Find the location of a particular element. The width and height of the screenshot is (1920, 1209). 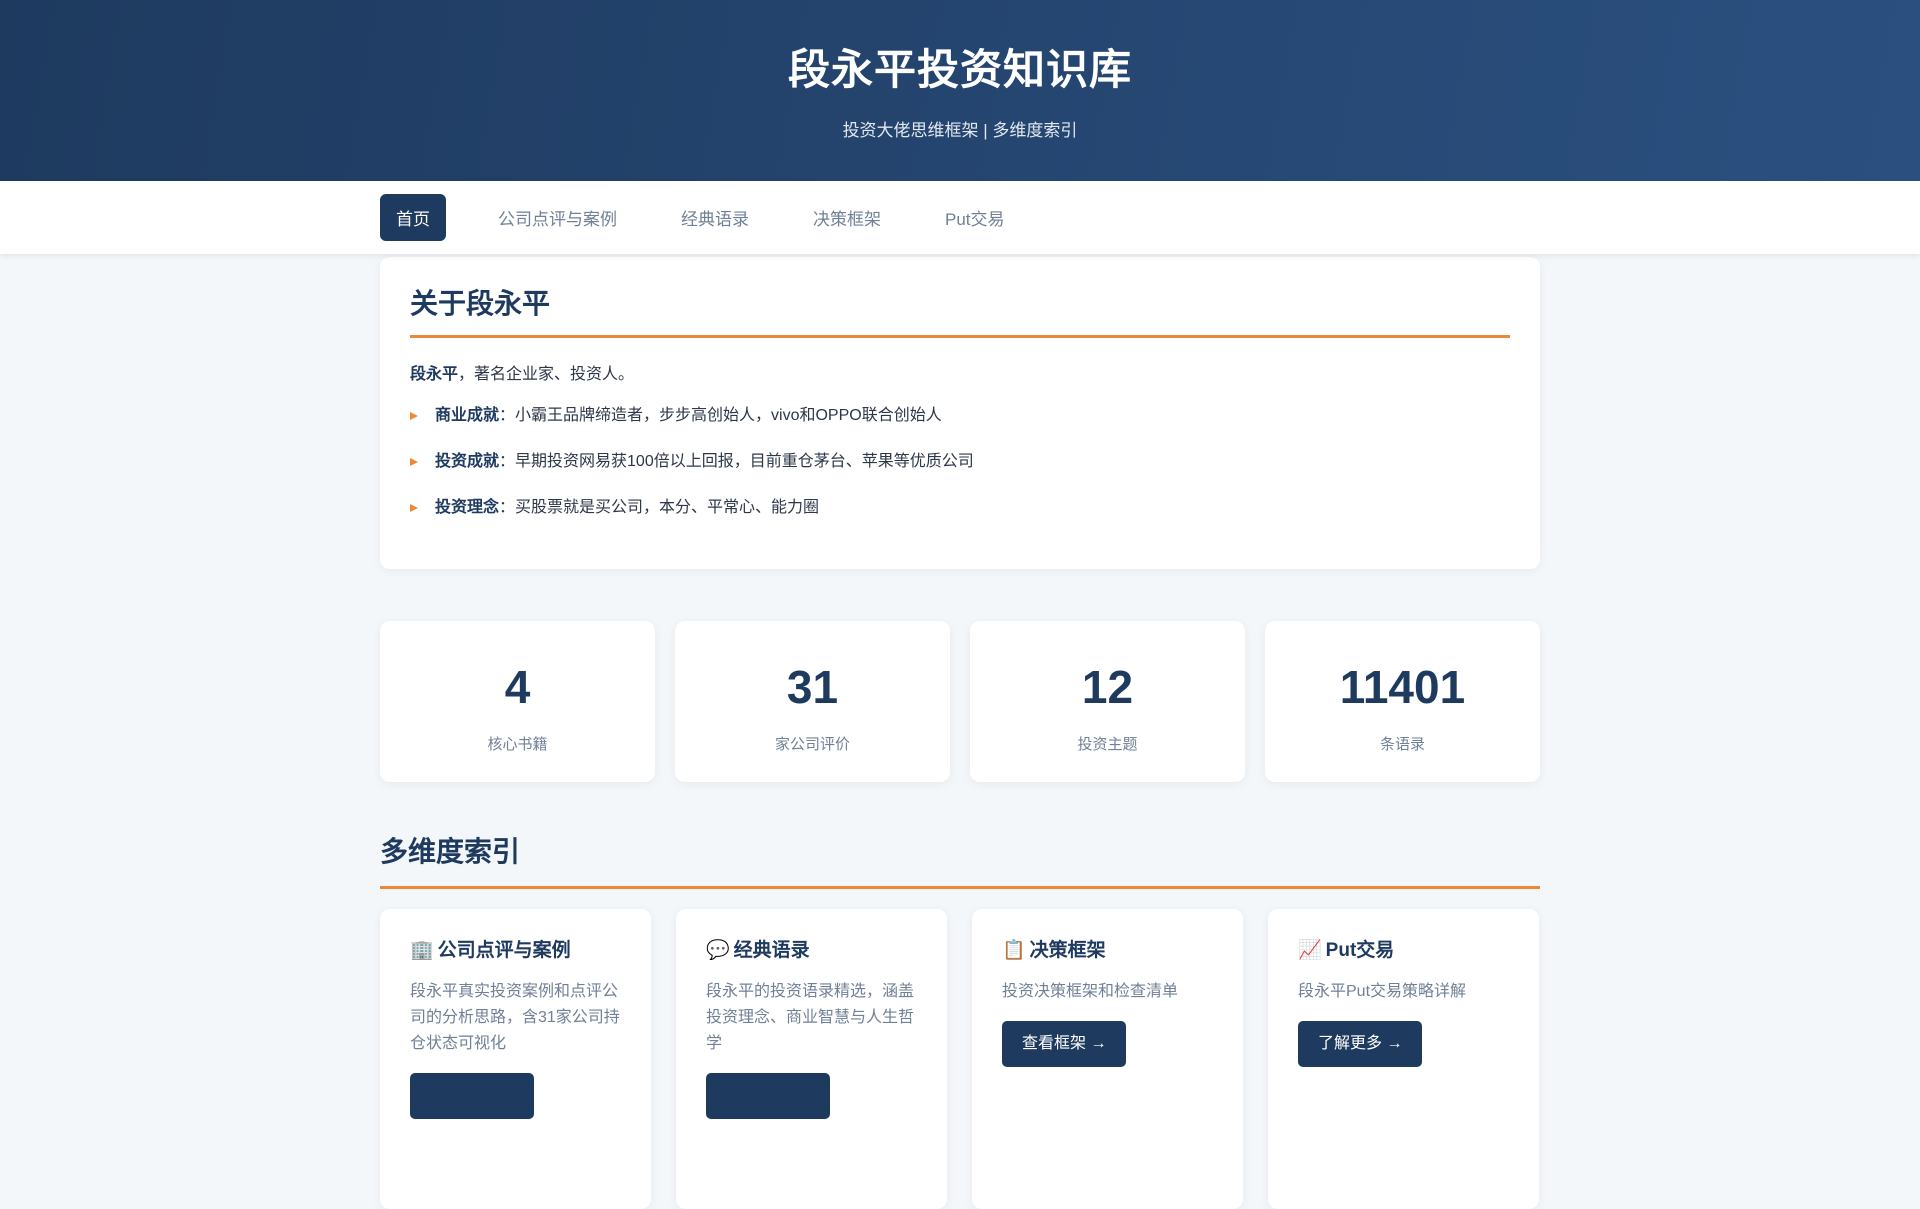

index-card-quotes: 💬 经典语录 段永平的投资语录精选，涵盖投资理念、商业智慧与人生哲学 is located at coordinates (811, 1059).